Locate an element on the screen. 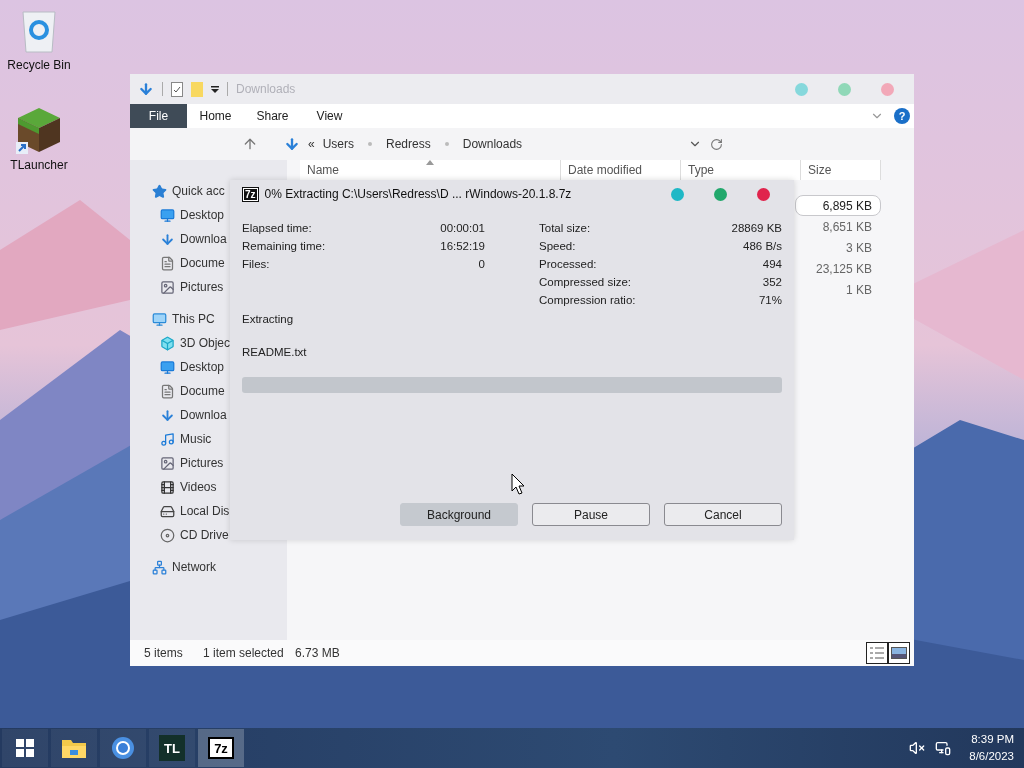 The image size is (1024, 768). dialog-button: Cancel is located at coordinates (723, 514).